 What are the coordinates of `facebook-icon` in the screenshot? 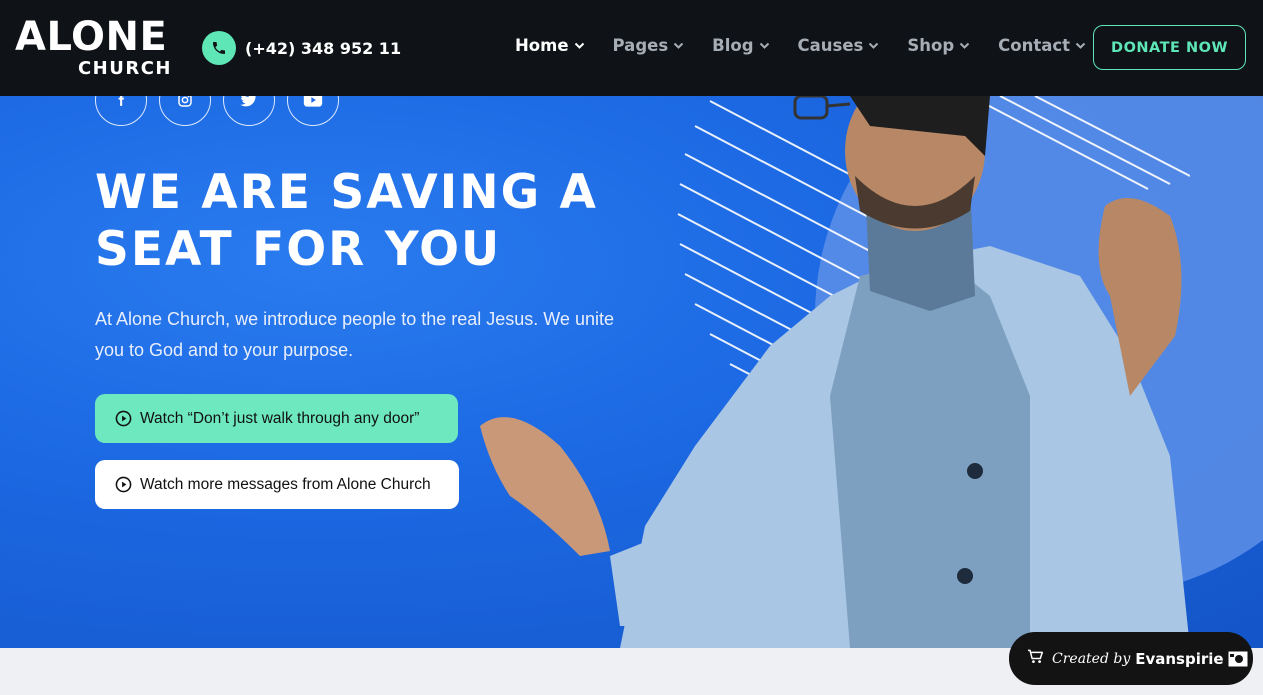 It's located at (121, 111).